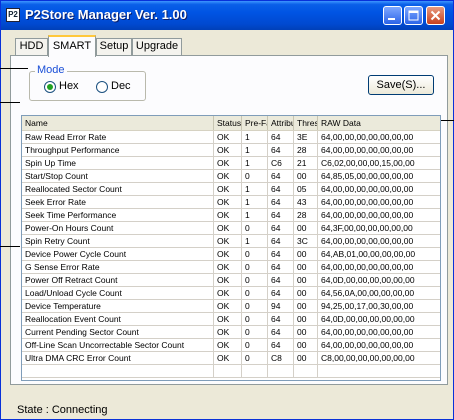  What do you see at coordinates (69, 86) in the screenshot?
I see `hex-radio-label: Hex` at bounding box center [69, 86].